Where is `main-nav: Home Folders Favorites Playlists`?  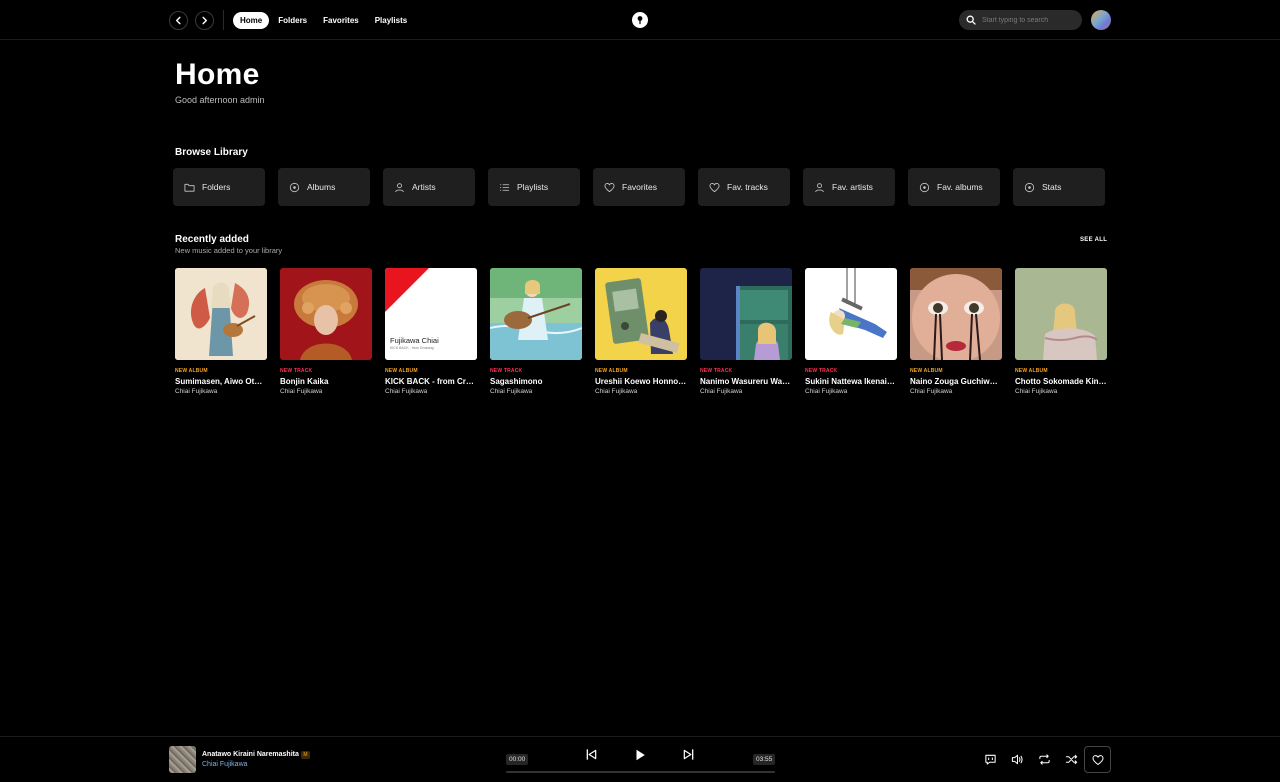
main-nav: Home Folders Favorites Playlists is located at coordinates (324, 20).